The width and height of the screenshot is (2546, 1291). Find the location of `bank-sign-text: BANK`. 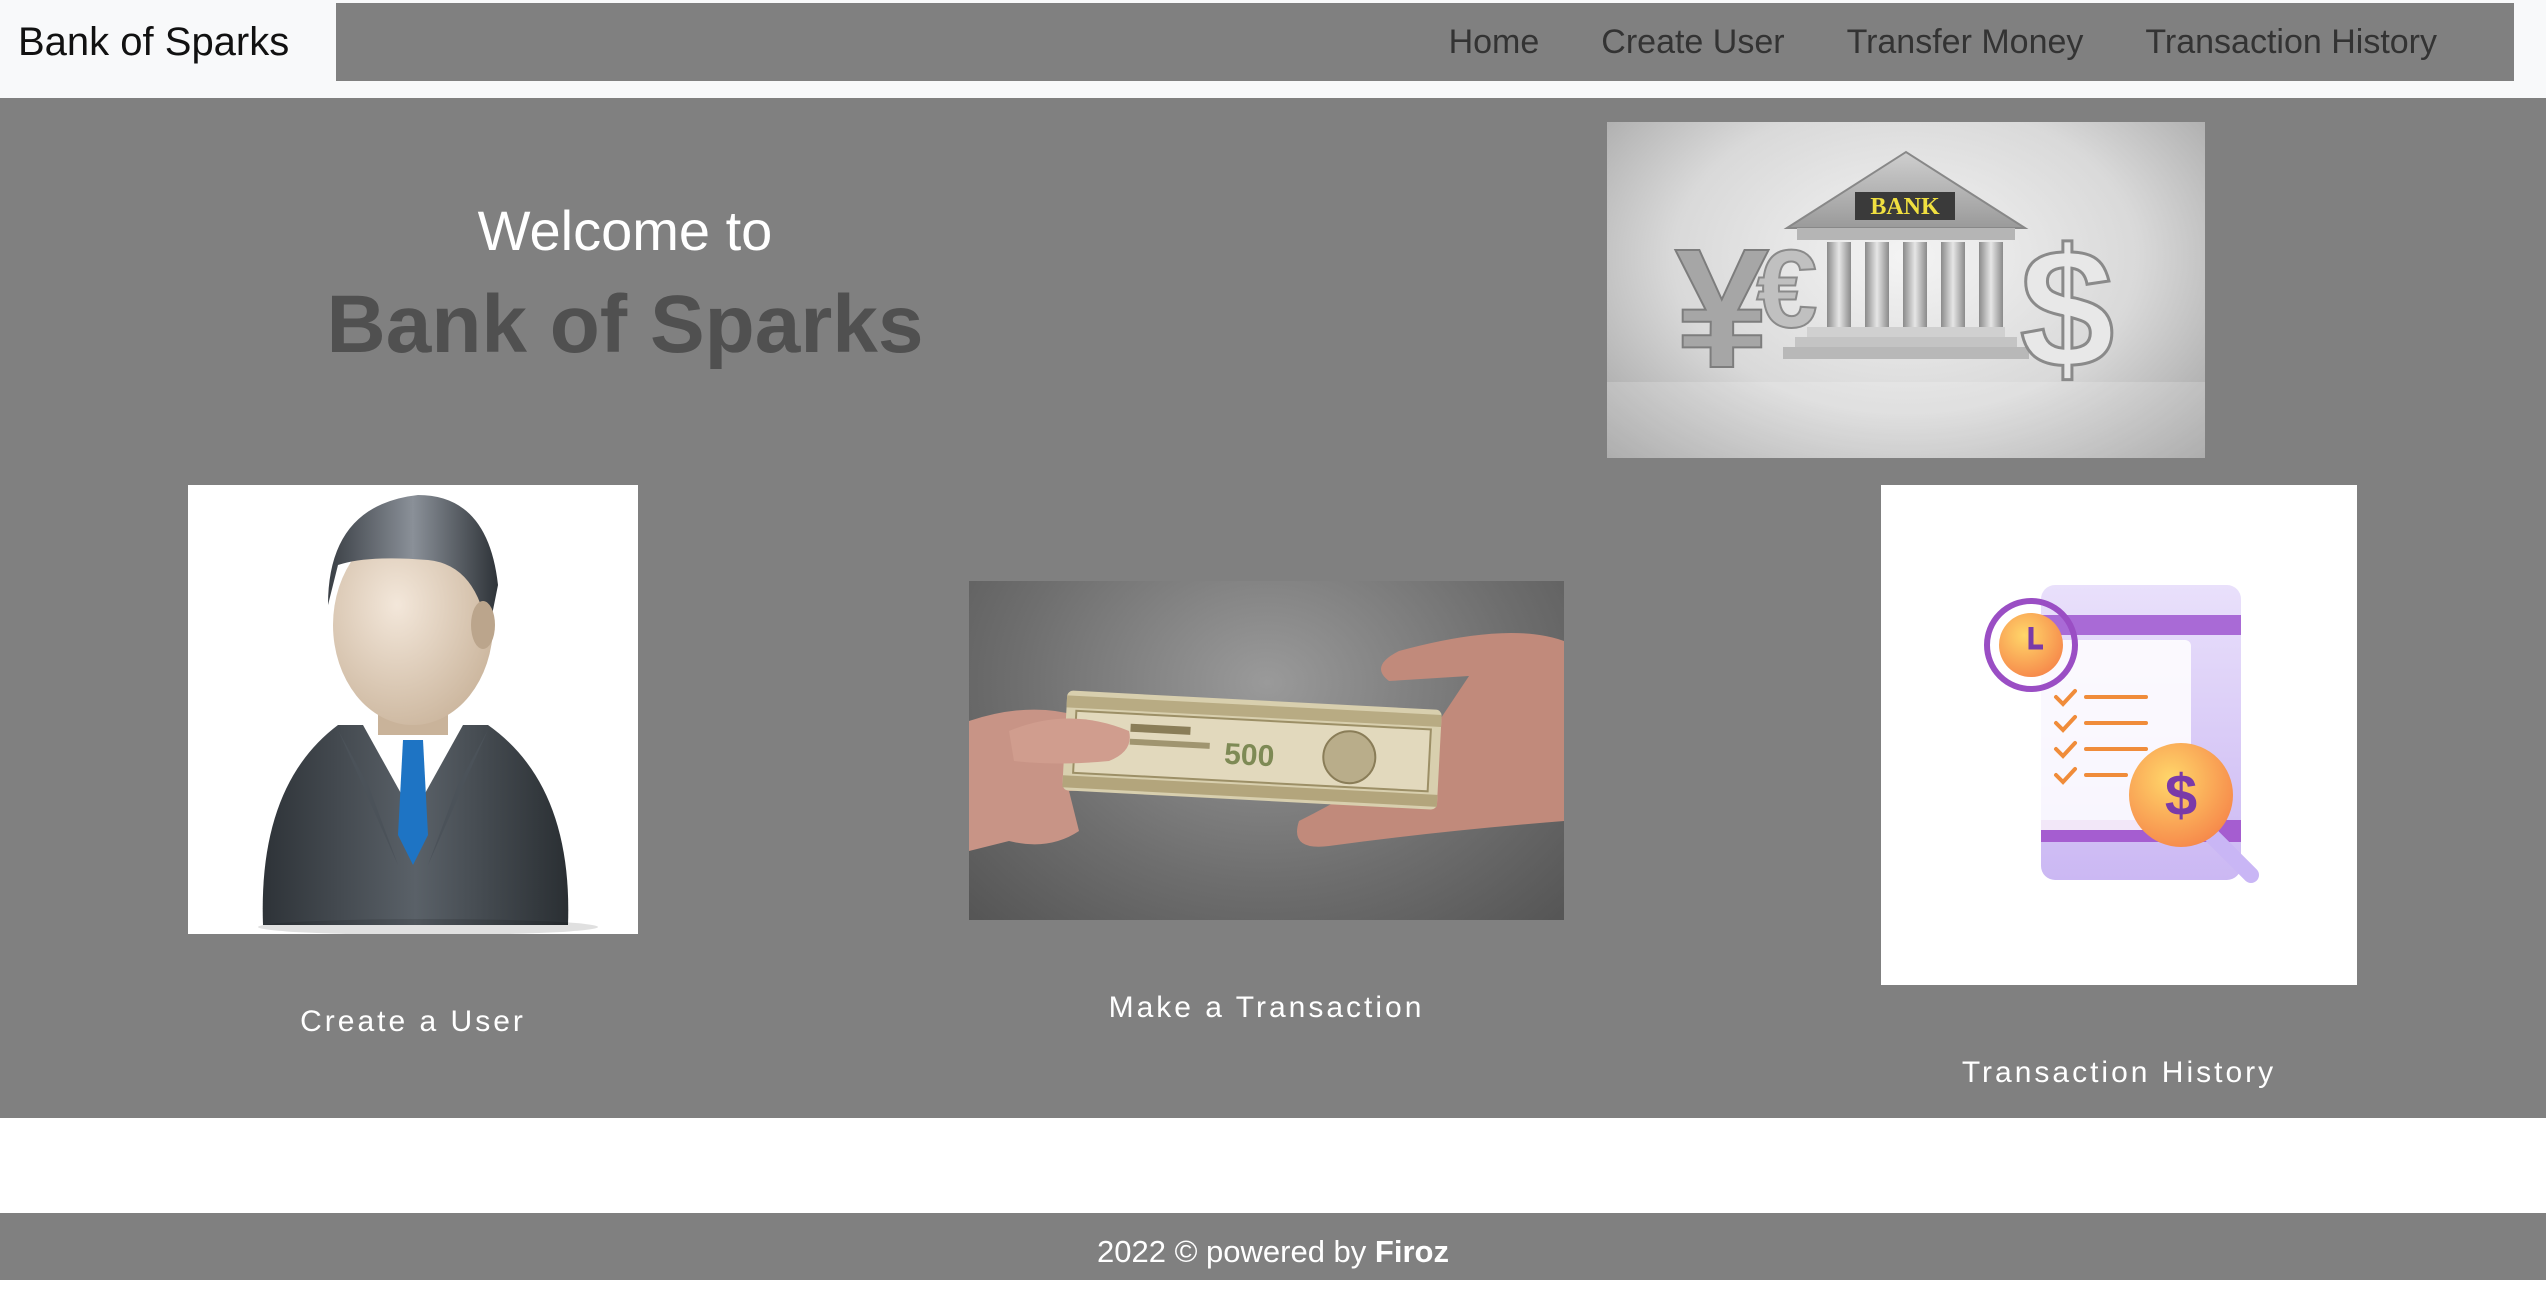

bank-sign-text: BANK is located at coordinates (1905, 207).